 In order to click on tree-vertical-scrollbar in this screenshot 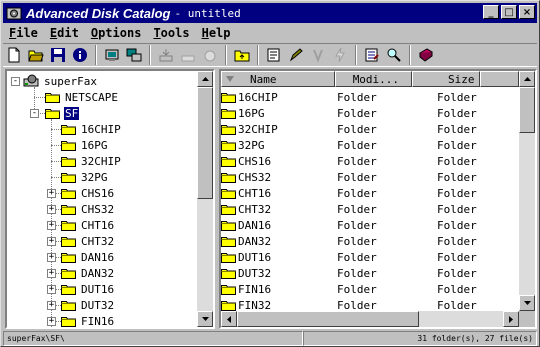, I will do `click(205, 199)`.